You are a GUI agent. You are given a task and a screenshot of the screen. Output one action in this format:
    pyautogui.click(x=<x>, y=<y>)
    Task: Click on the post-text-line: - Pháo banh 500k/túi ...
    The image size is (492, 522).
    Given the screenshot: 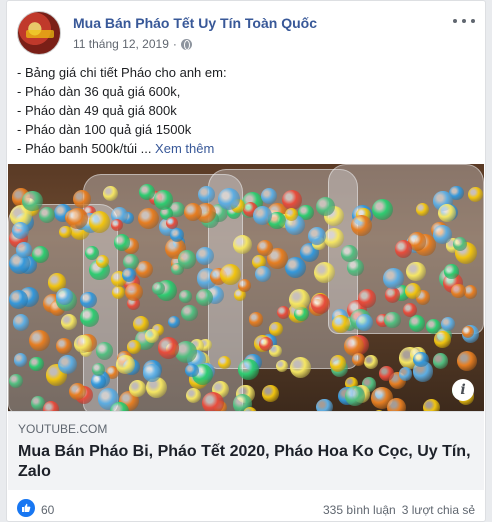 What is the action you would take?
    pyautogui.click(x=86, y=148)
    